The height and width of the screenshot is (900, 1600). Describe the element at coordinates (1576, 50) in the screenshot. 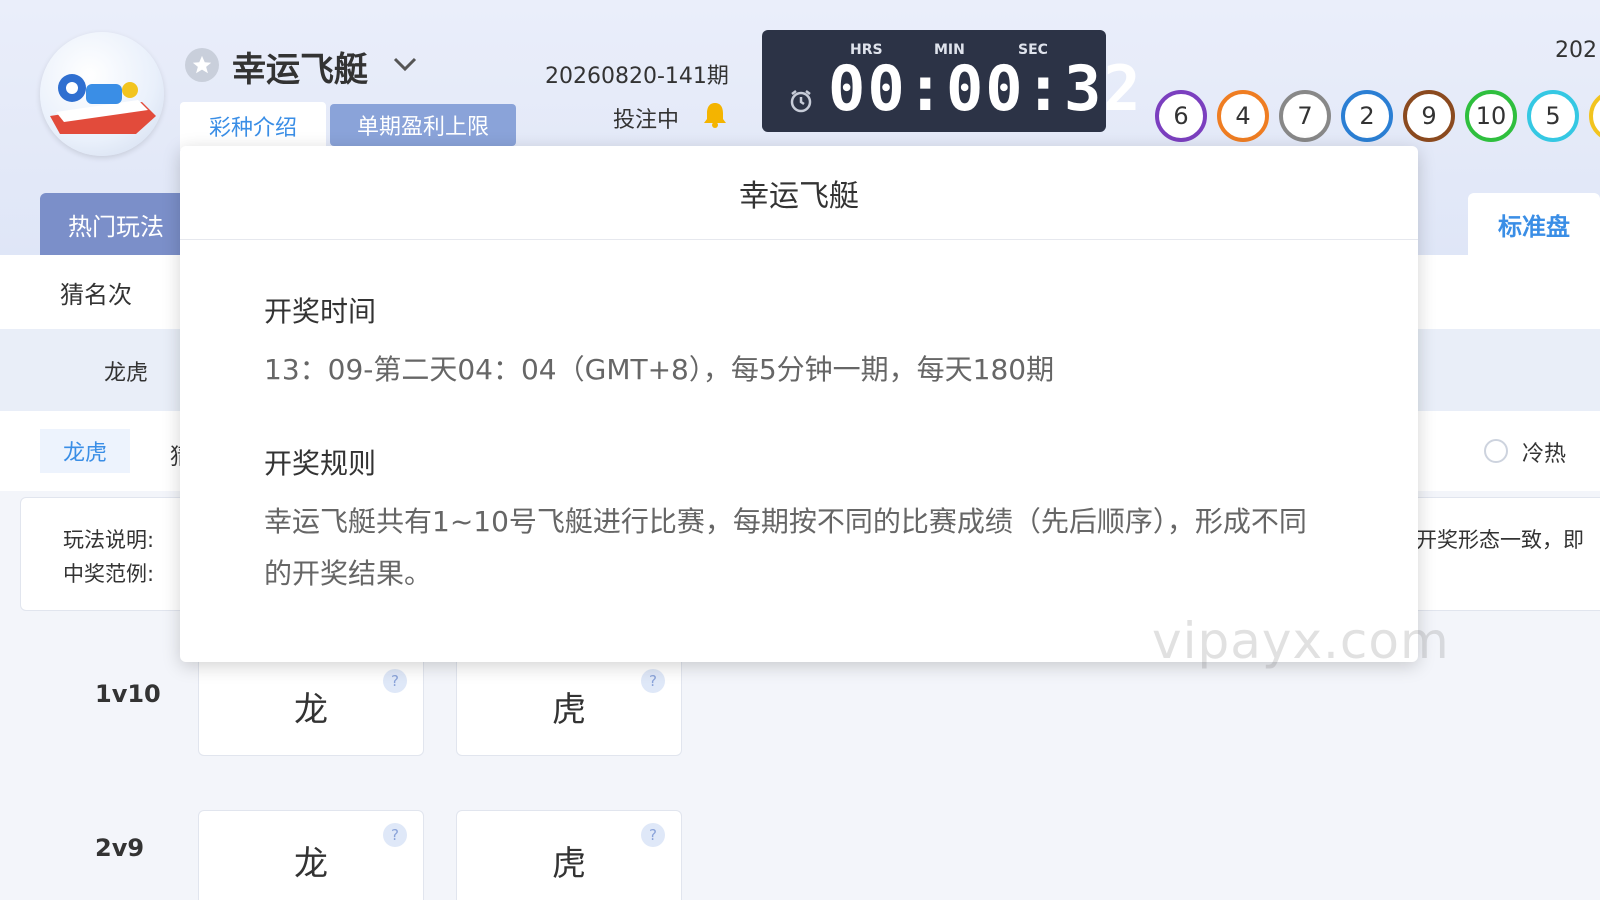

I see `draw-date-fragment: 202` at that location.